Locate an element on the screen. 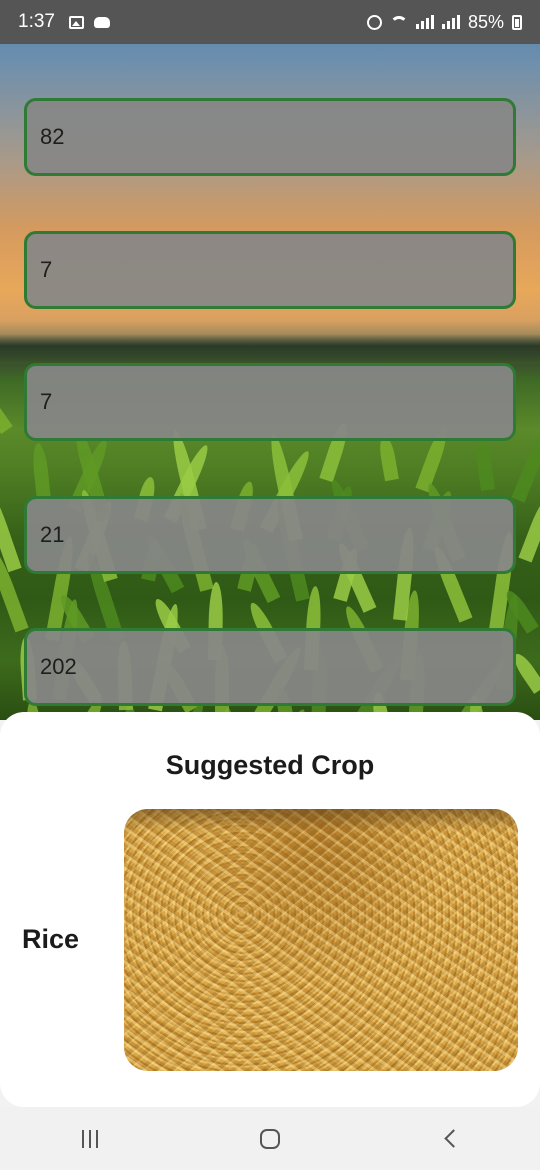  recents-button is located at coordinates (90, 1139).